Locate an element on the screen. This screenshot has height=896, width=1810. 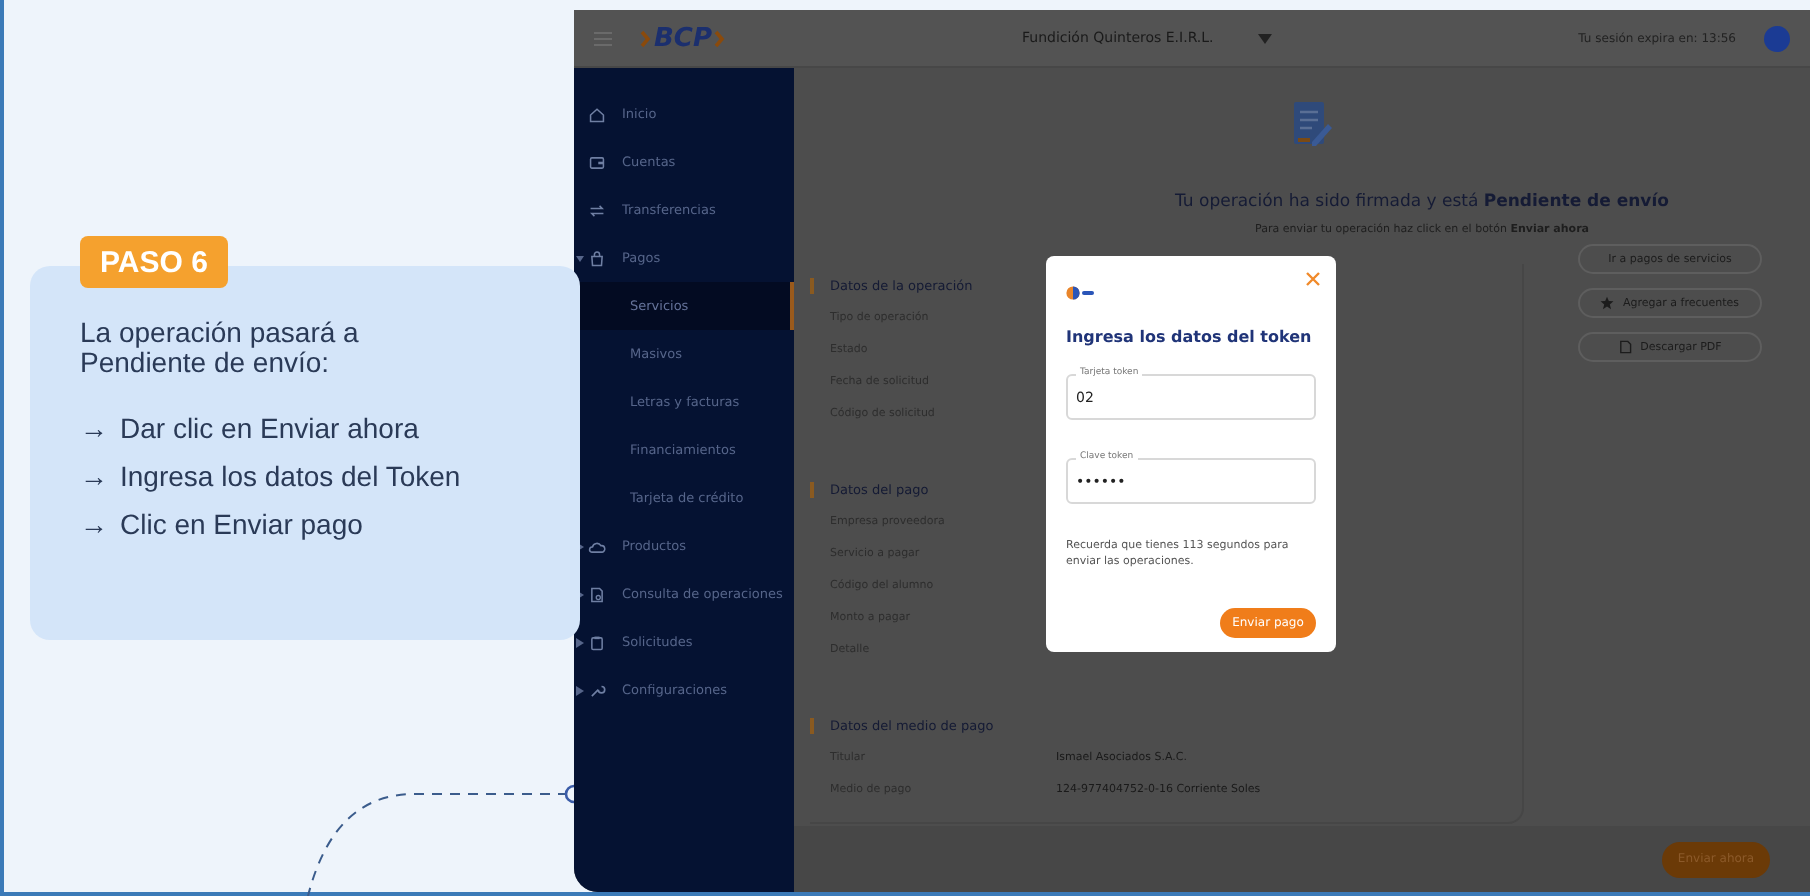
document-icon is located at coordinates (1625, 347).